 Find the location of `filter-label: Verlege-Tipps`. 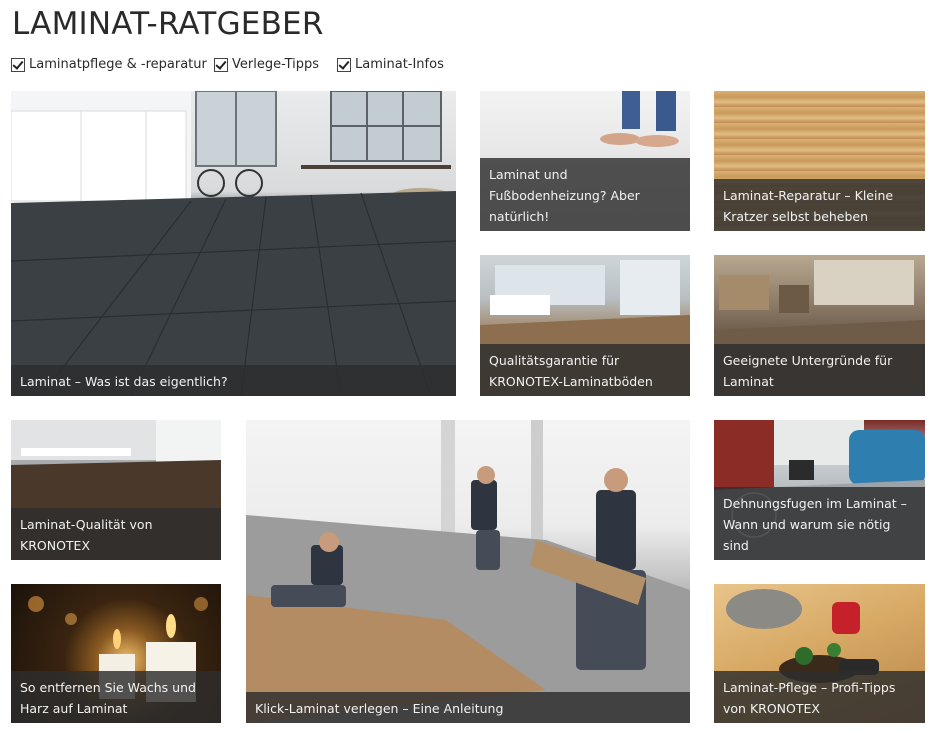

filter-label: Verlege-Tipps is located at coordinates (276, 64).